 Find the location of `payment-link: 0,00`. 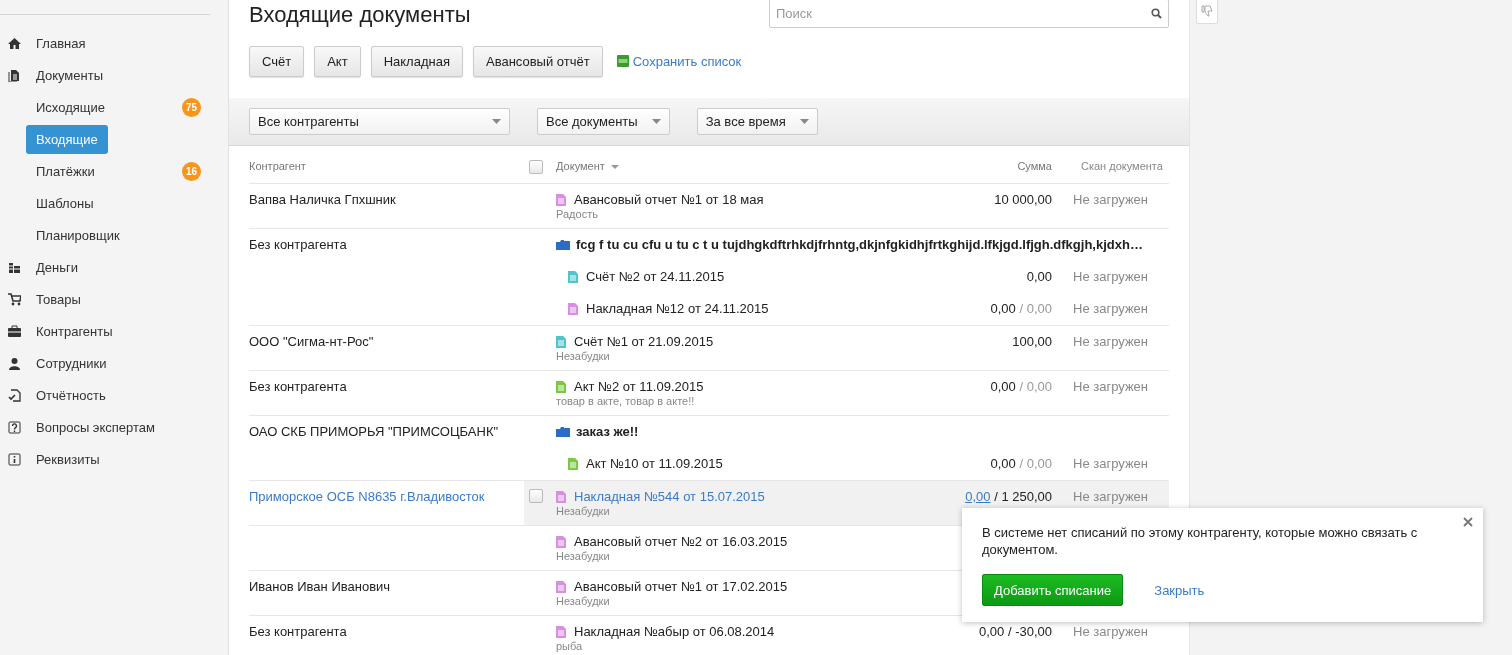

payment-link: 0,00 is located at coordinates (978, 496).